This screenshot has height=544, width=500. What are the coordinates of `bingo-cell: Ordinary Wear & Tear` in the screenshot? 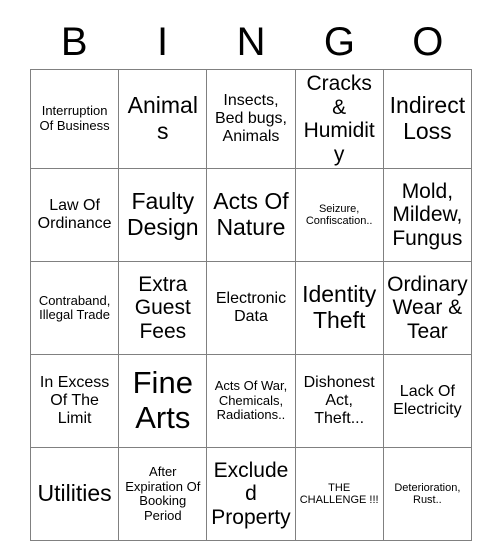 It's located at (427, 308).